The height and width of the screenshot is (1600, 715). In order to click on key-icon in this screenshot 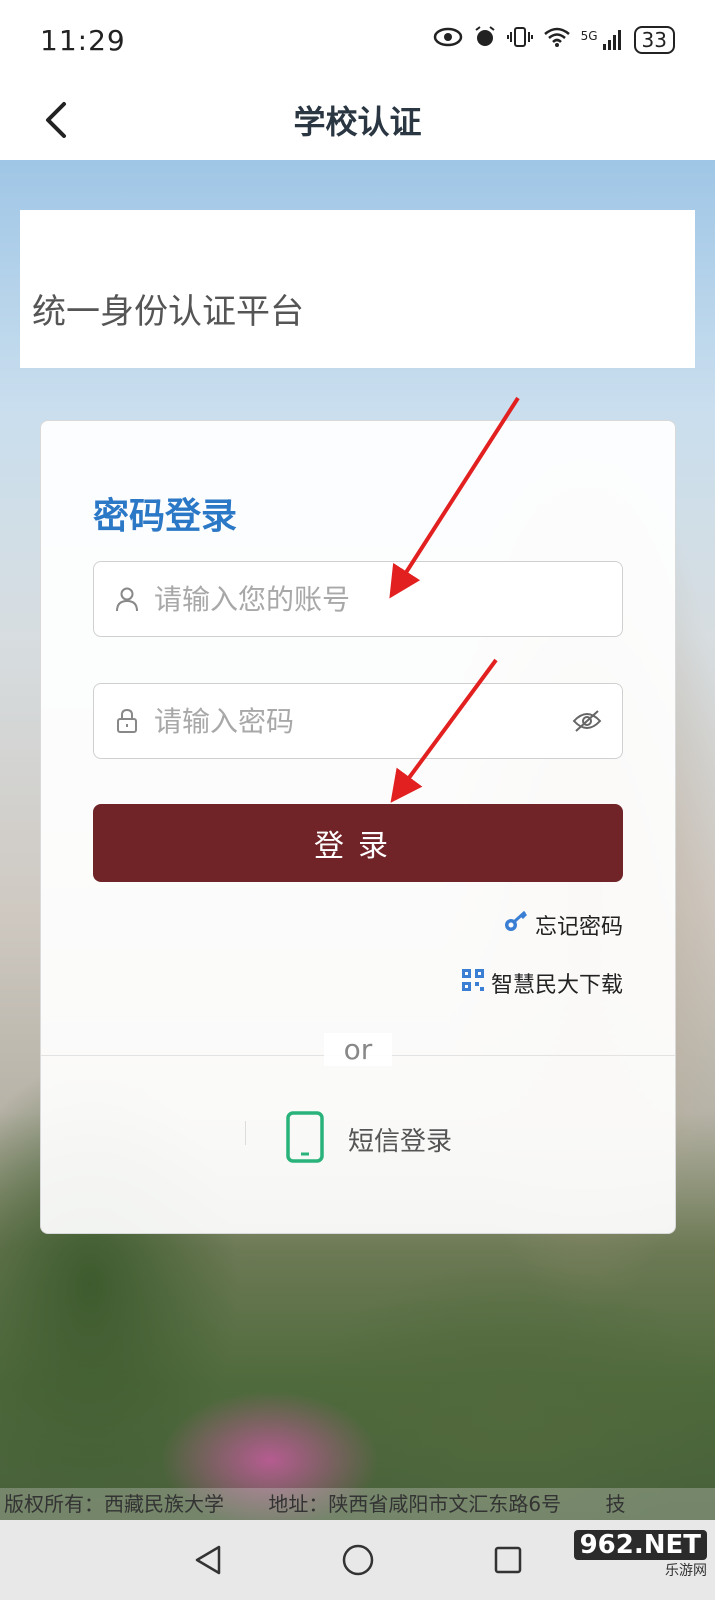, I will do `click(516, 925)`.